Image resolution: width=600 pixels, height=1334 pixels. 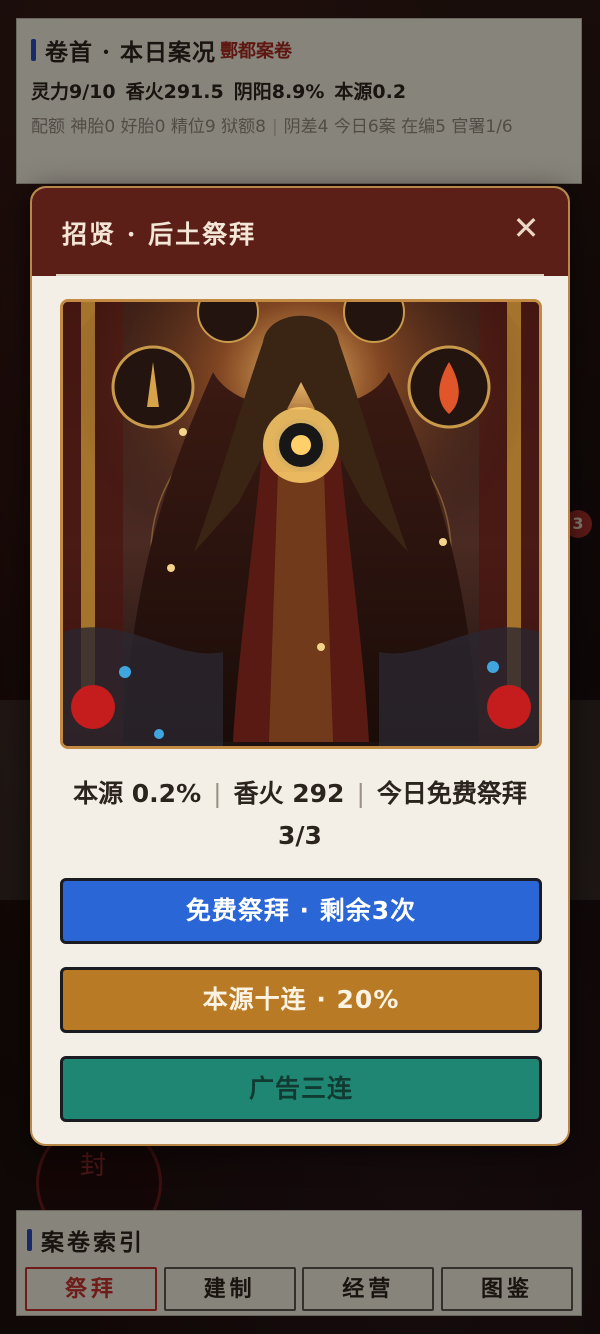 What do you see at coordinates (289, 793) in the screenshot?
I see `stat-incense-total: 香火 292` at bounding box center [289, 793].